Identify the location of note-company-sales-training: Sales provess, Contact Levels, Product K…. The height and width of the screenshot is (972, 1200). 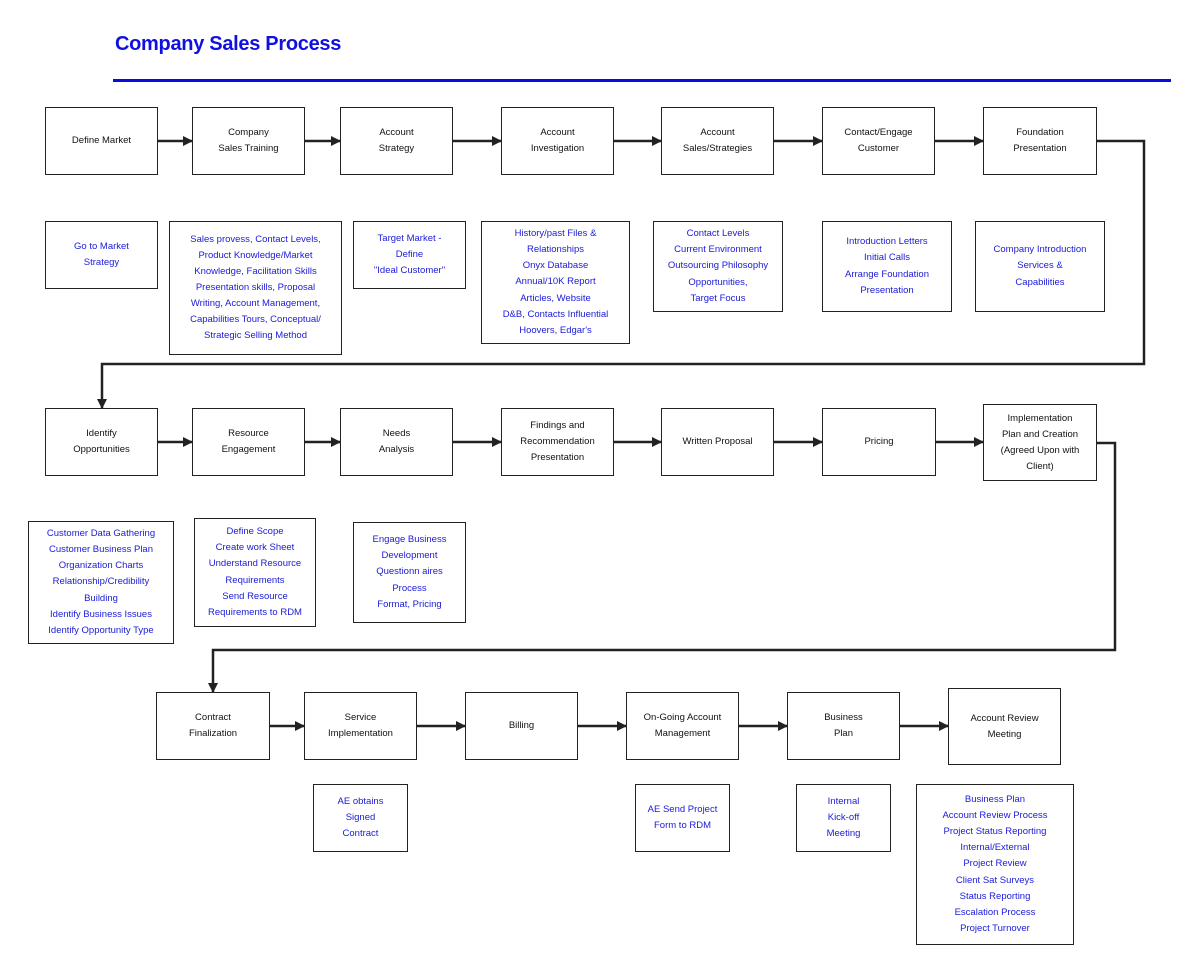
(255, 288).